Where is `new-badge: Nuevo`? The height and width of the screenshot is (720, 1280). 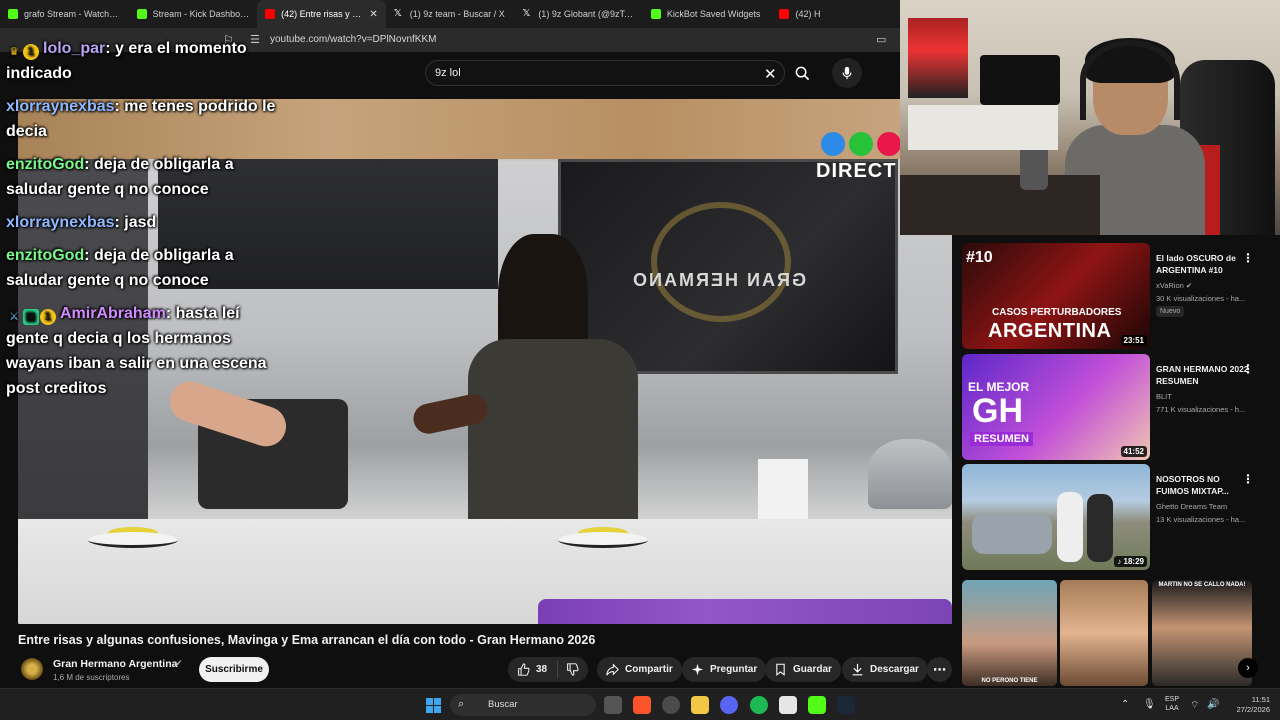 new-badge: Nuevo is located at coordinates (1170, 311).